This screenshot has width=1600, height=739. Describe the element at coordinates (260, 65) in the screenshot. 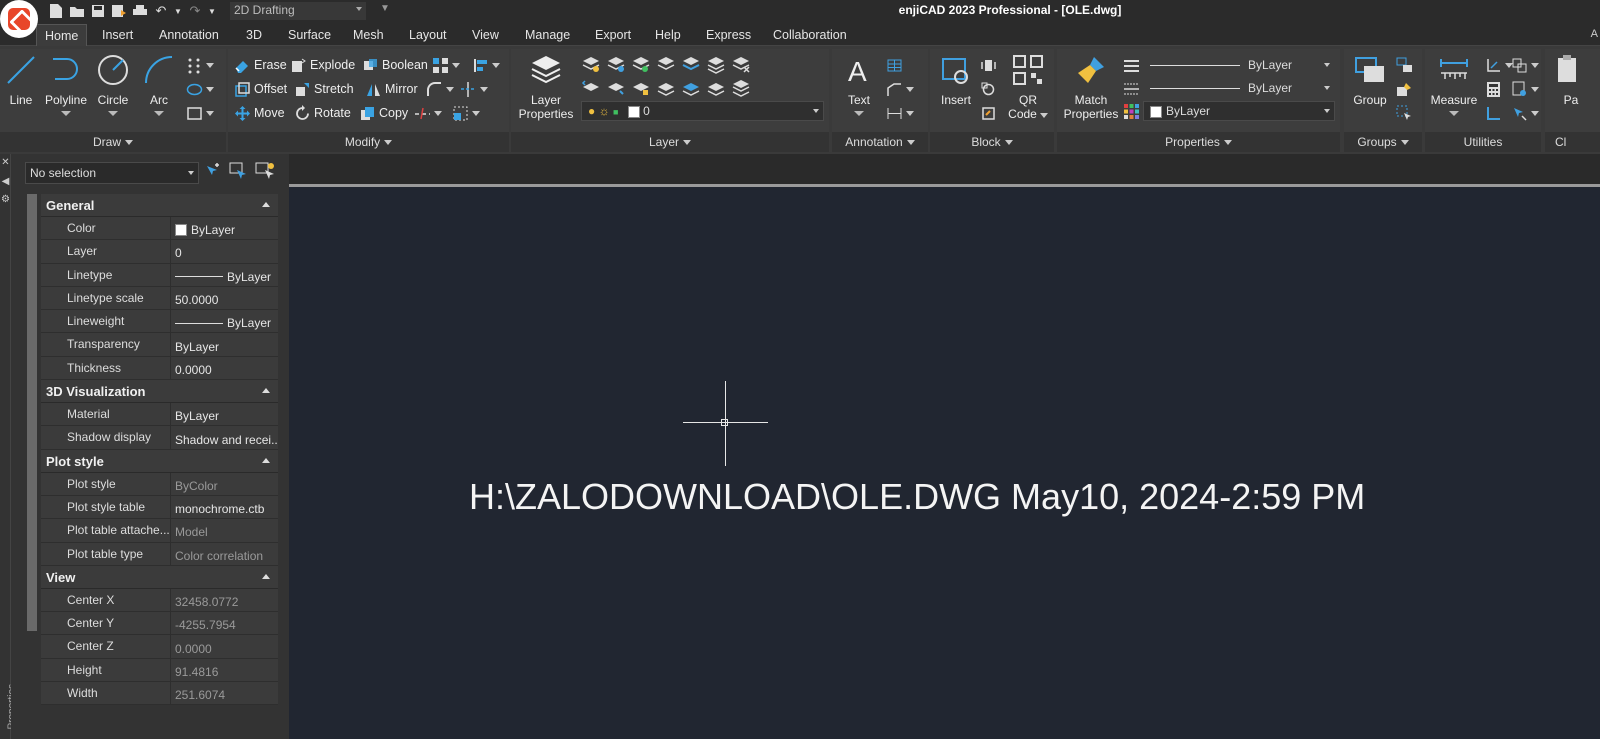

I see `erase-button: Erase` at that location.